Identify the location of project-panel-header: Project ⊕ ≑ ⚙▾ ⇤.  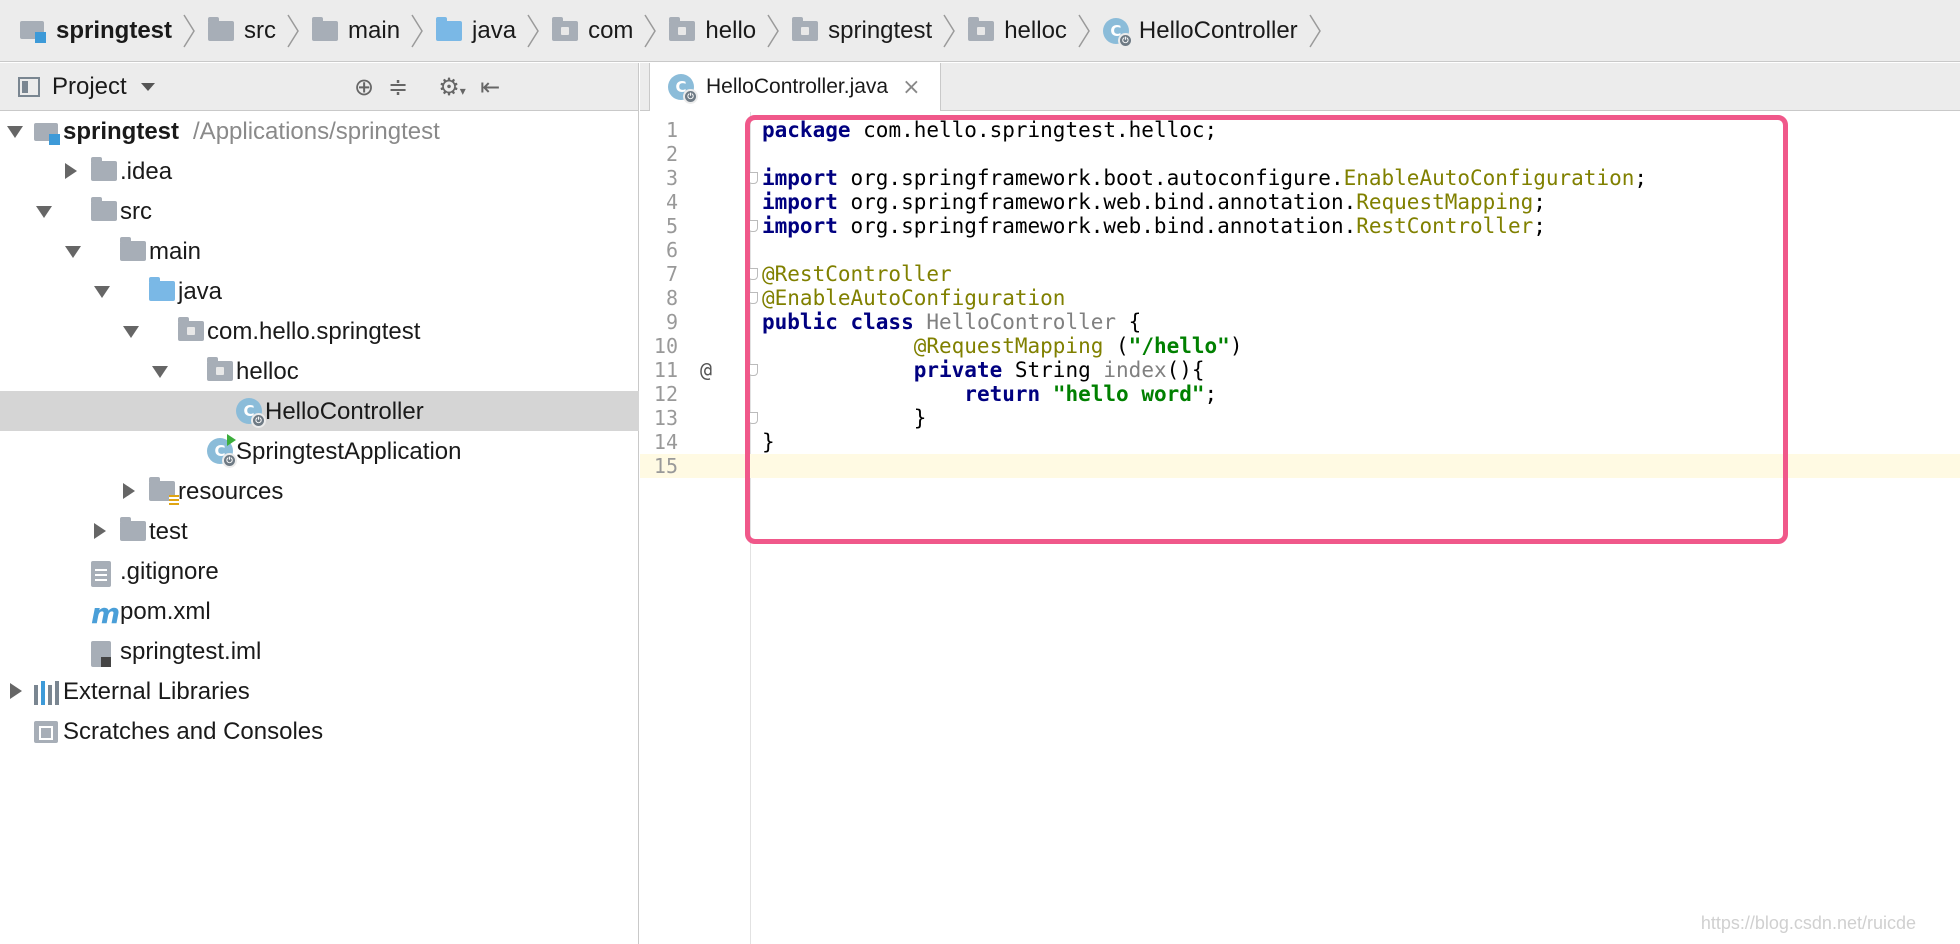
(319, 87).